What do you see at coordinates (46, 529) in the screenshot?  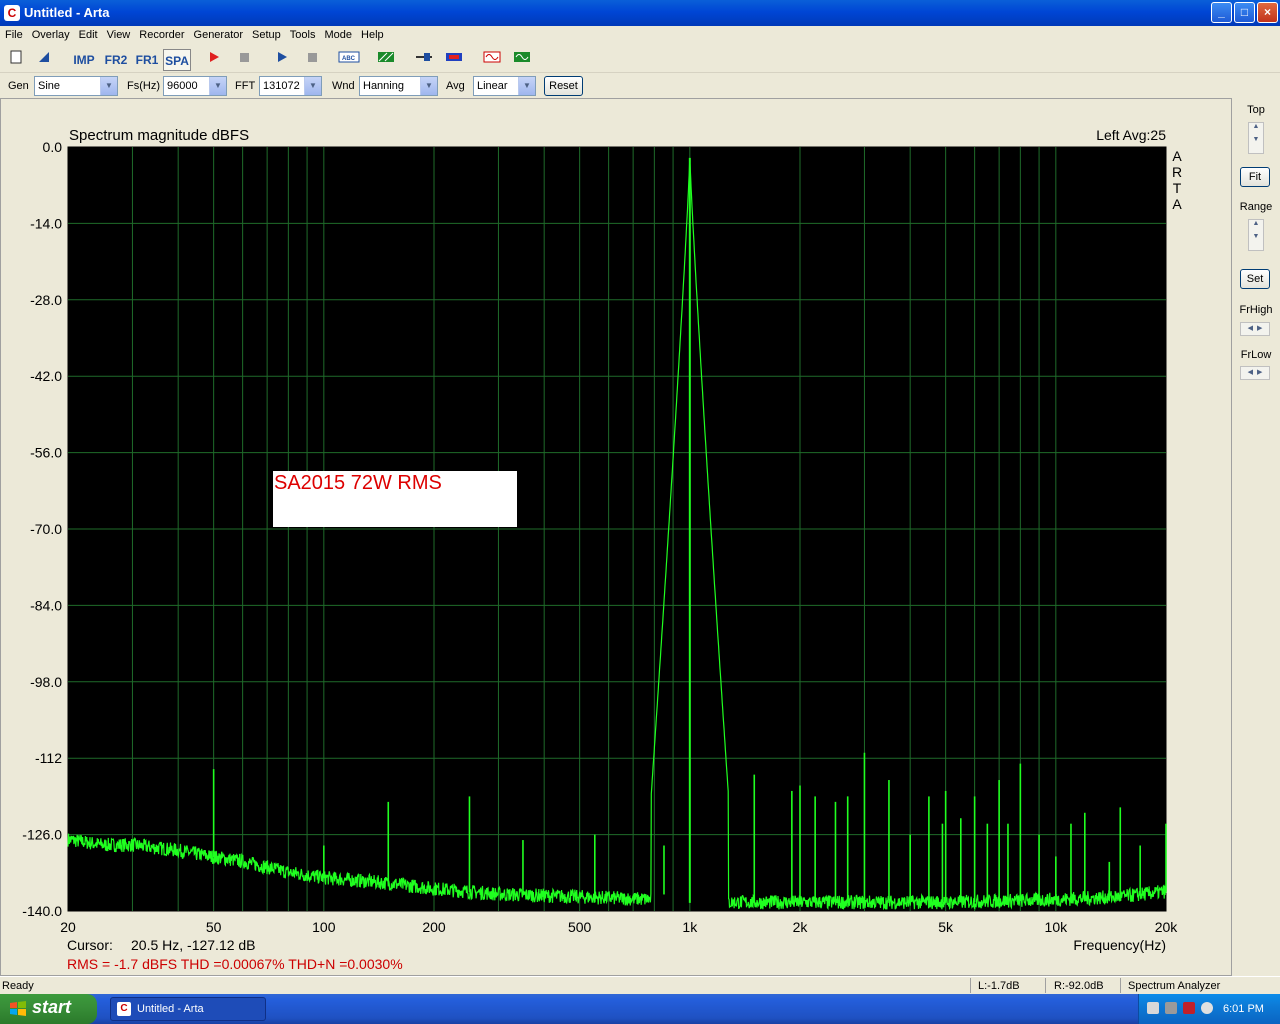 I see `y-tick-label: -70.0` at bounding box center [46, 529].